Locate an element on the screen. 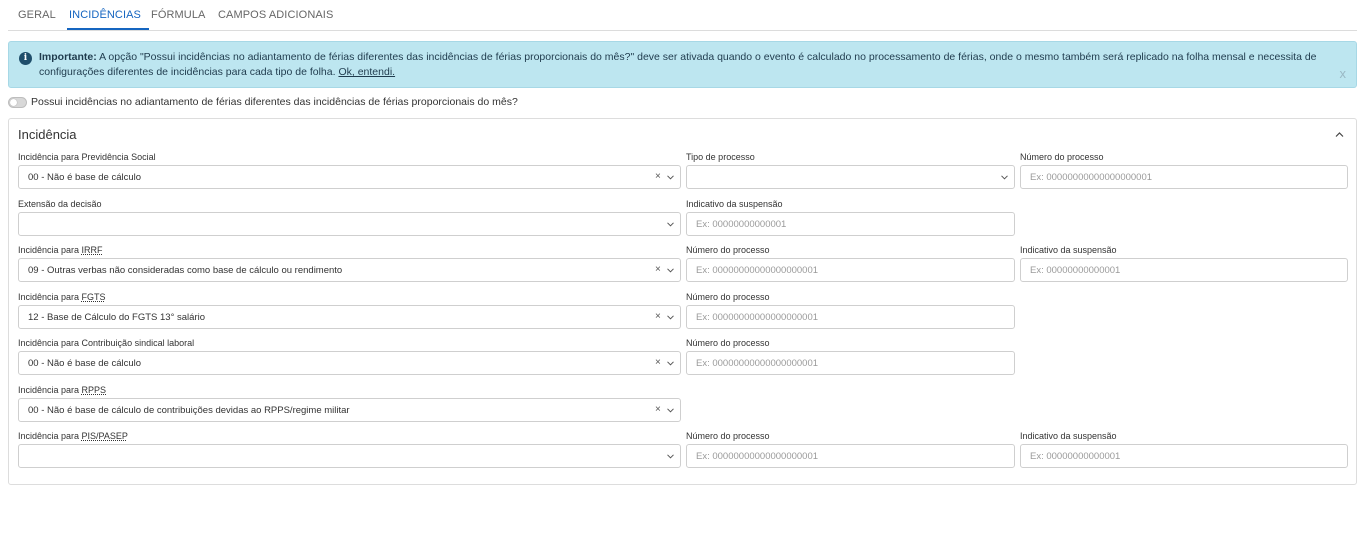  irrf-num-processo-input is located at coordinates (850, 270).